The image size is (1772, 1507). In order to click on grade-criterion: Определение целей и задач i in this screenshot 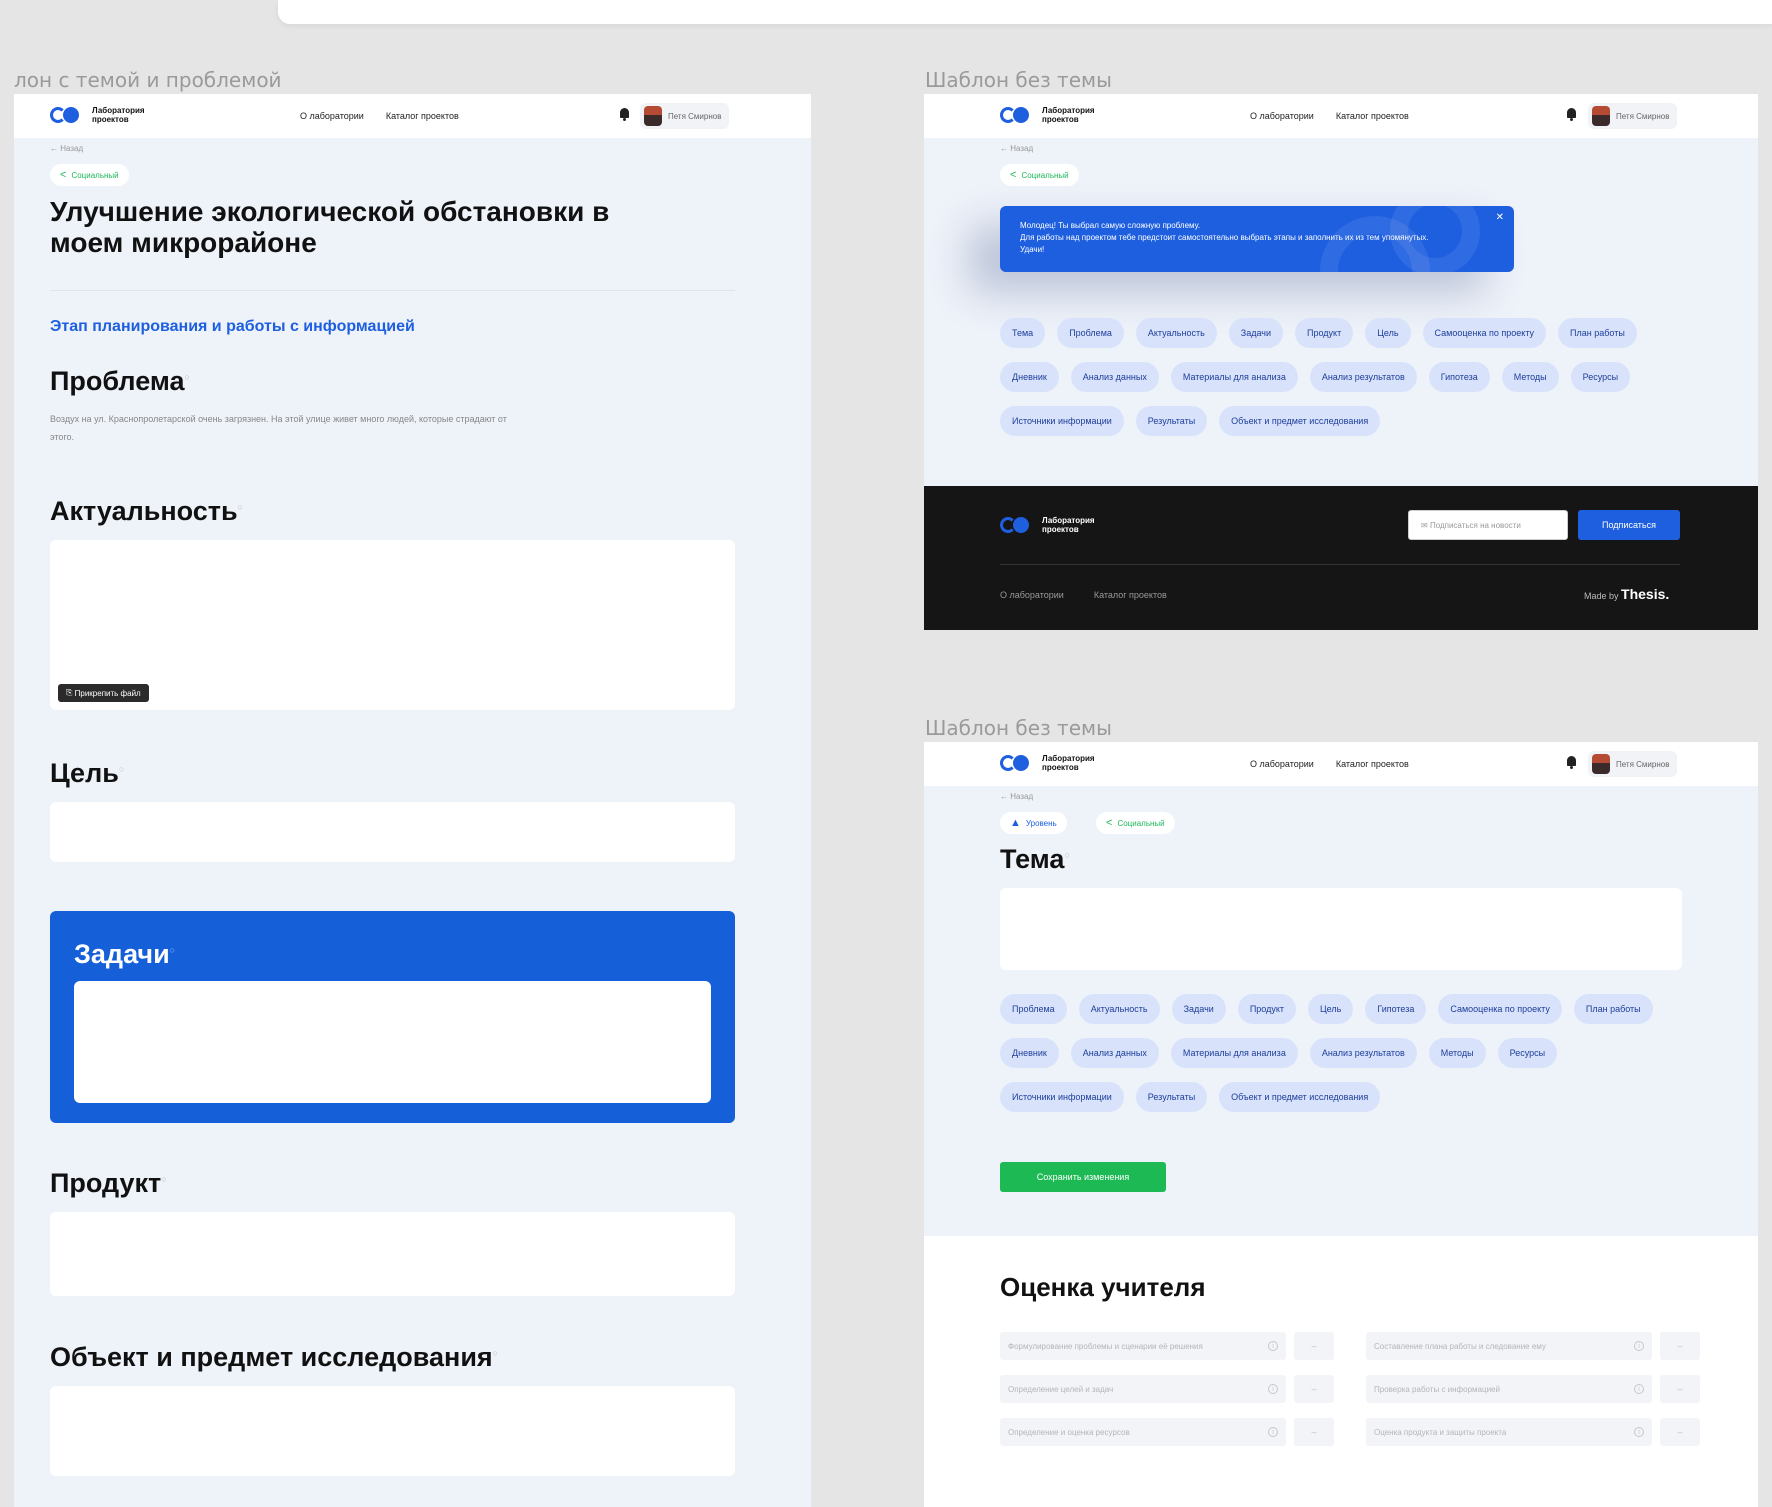, I will do `click(1143, 1389)`.